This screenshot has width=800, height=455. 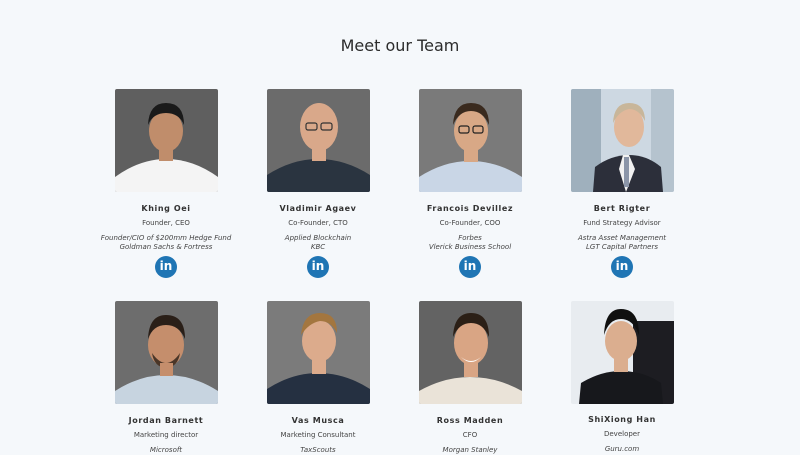 What do you see at coordinates (470, 208) in the screenshot?
I see `member-name: Francois Devillez` at bounding box center [470, 208].